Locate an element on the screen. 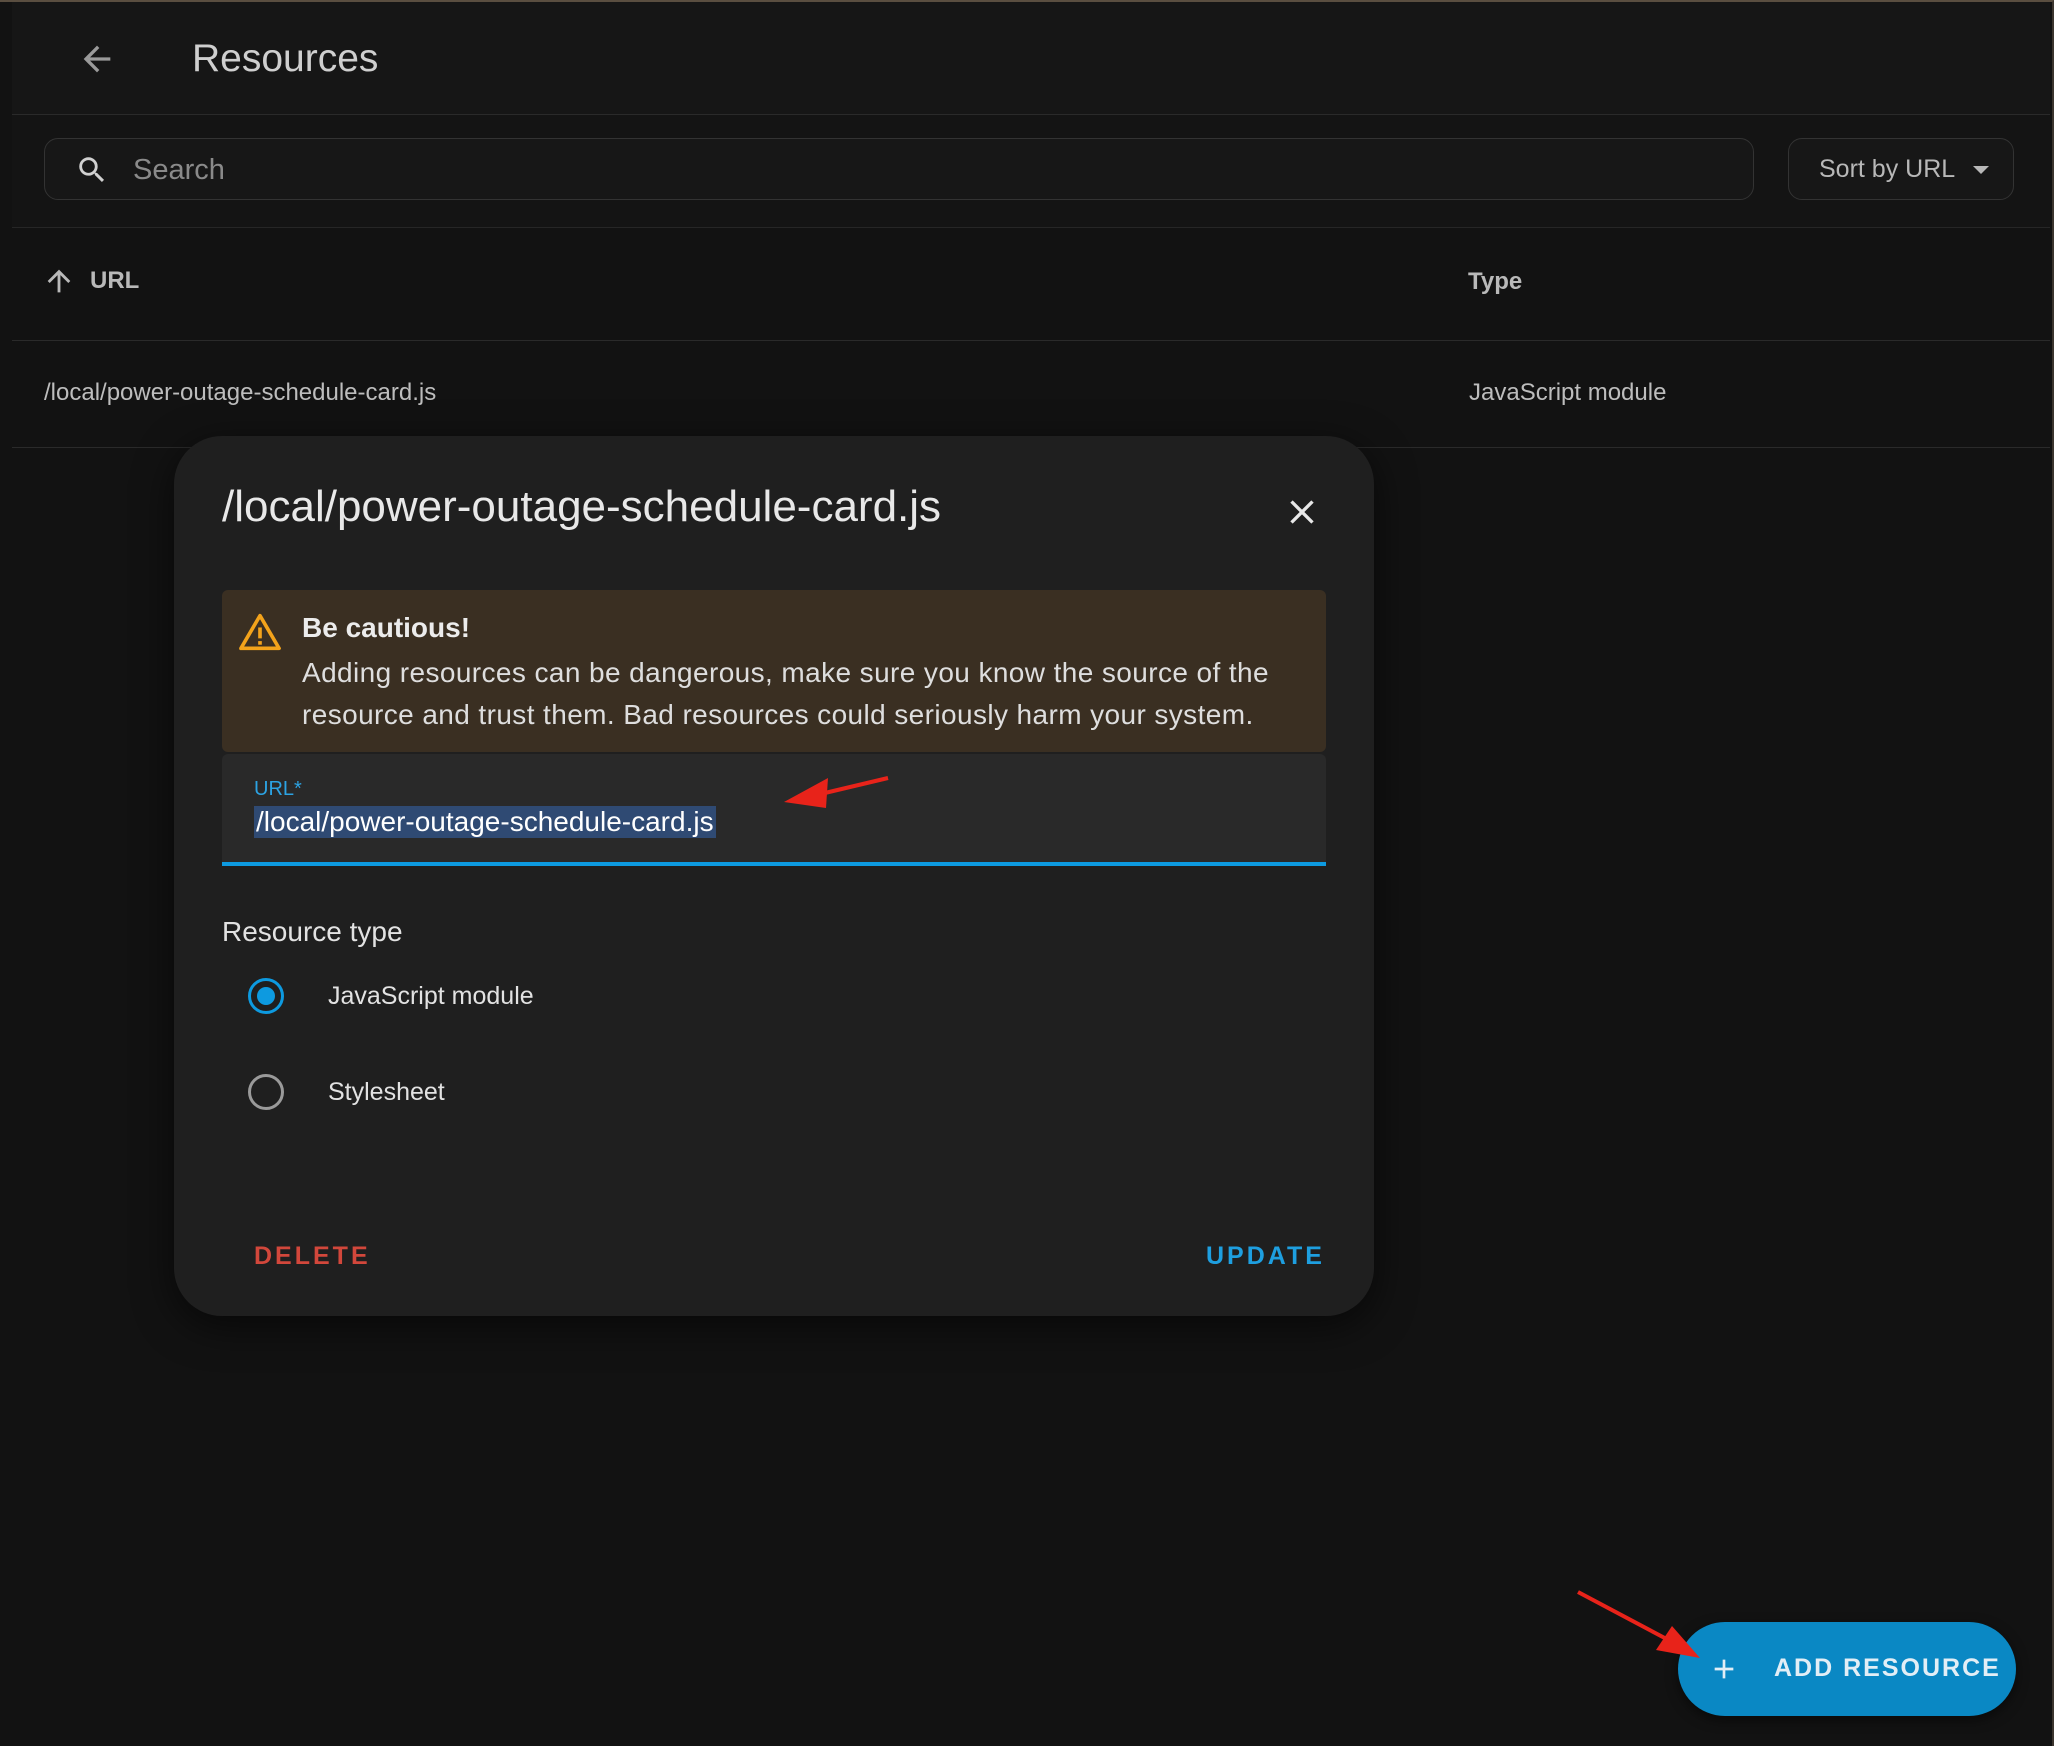  back-button is located at coordinates (97, 59).